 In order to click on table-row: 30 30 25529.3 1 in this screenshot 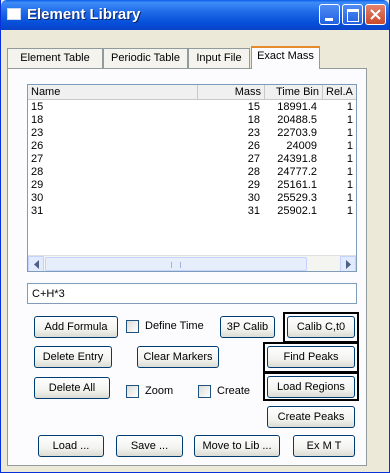, I will do `click(192, 198)`.